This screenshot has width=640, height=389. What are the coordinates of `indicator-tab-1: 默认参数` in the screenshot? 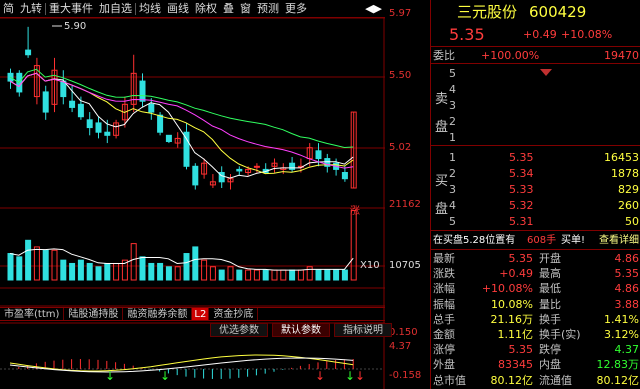 It's located at (301, 330).